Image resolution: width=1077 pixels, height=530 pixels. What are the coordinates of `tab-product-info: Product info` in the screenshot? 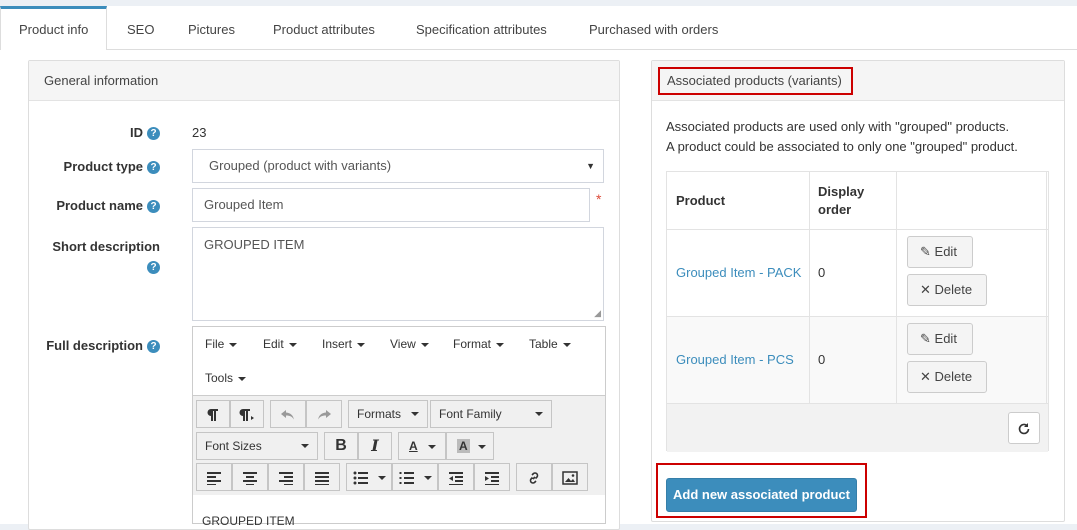 It's located at (54, 28).